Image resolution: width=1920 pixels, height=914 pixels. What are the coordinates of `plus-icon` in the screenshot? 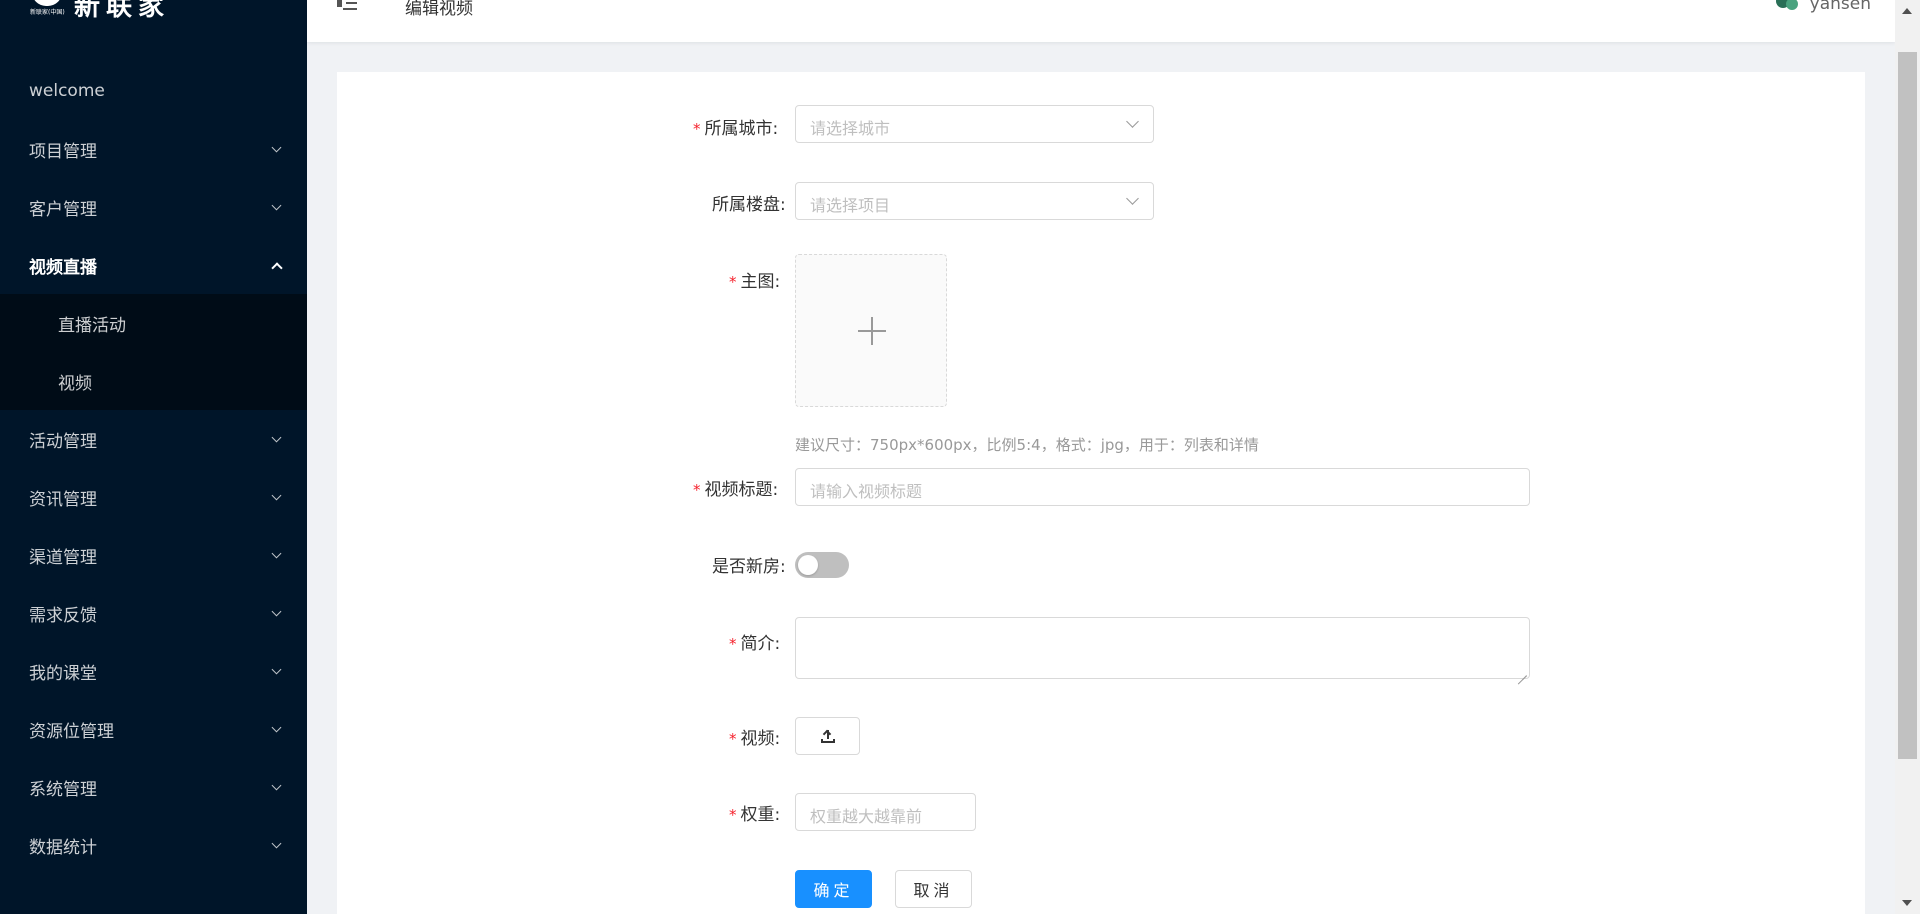 It's located at (872, 331).